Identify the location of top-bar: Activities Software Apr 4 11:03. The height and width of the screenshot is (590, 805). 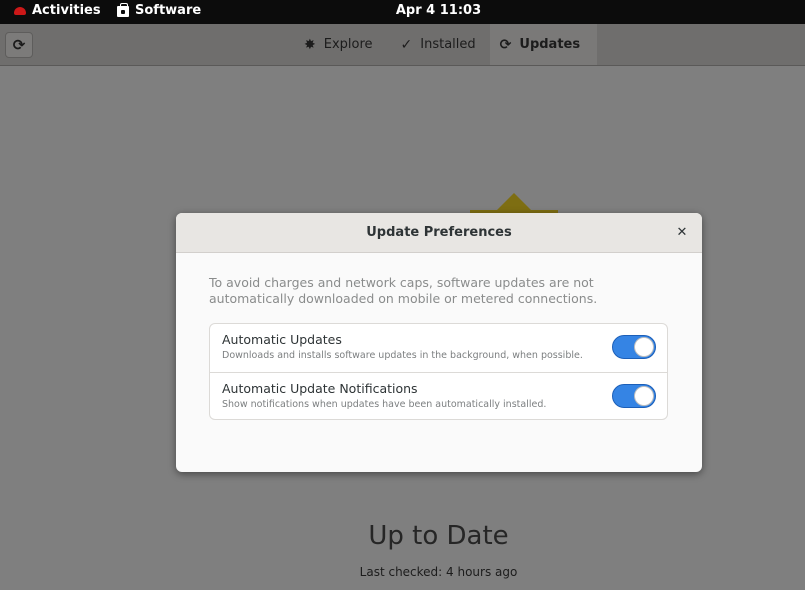
(402, 12).